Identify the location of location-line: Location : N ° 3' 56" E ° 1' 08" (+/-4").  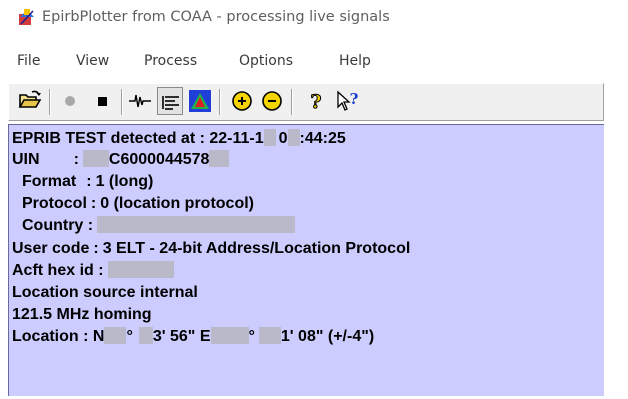
(193, 337).